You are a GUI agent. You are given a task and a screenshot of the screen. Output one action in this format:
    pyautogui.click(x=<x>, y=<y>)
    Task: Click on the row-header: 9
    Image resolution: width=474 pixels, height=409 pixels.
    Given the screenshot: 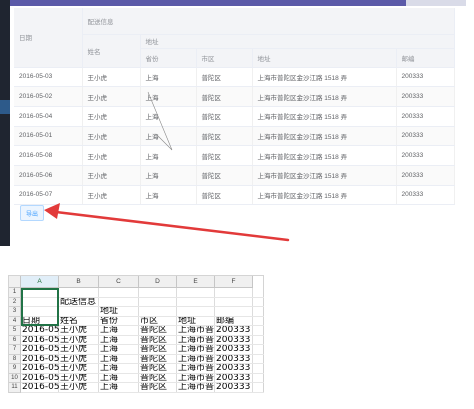 What is the action you would take?
    pyautogui.click(x=15, y=369)
    